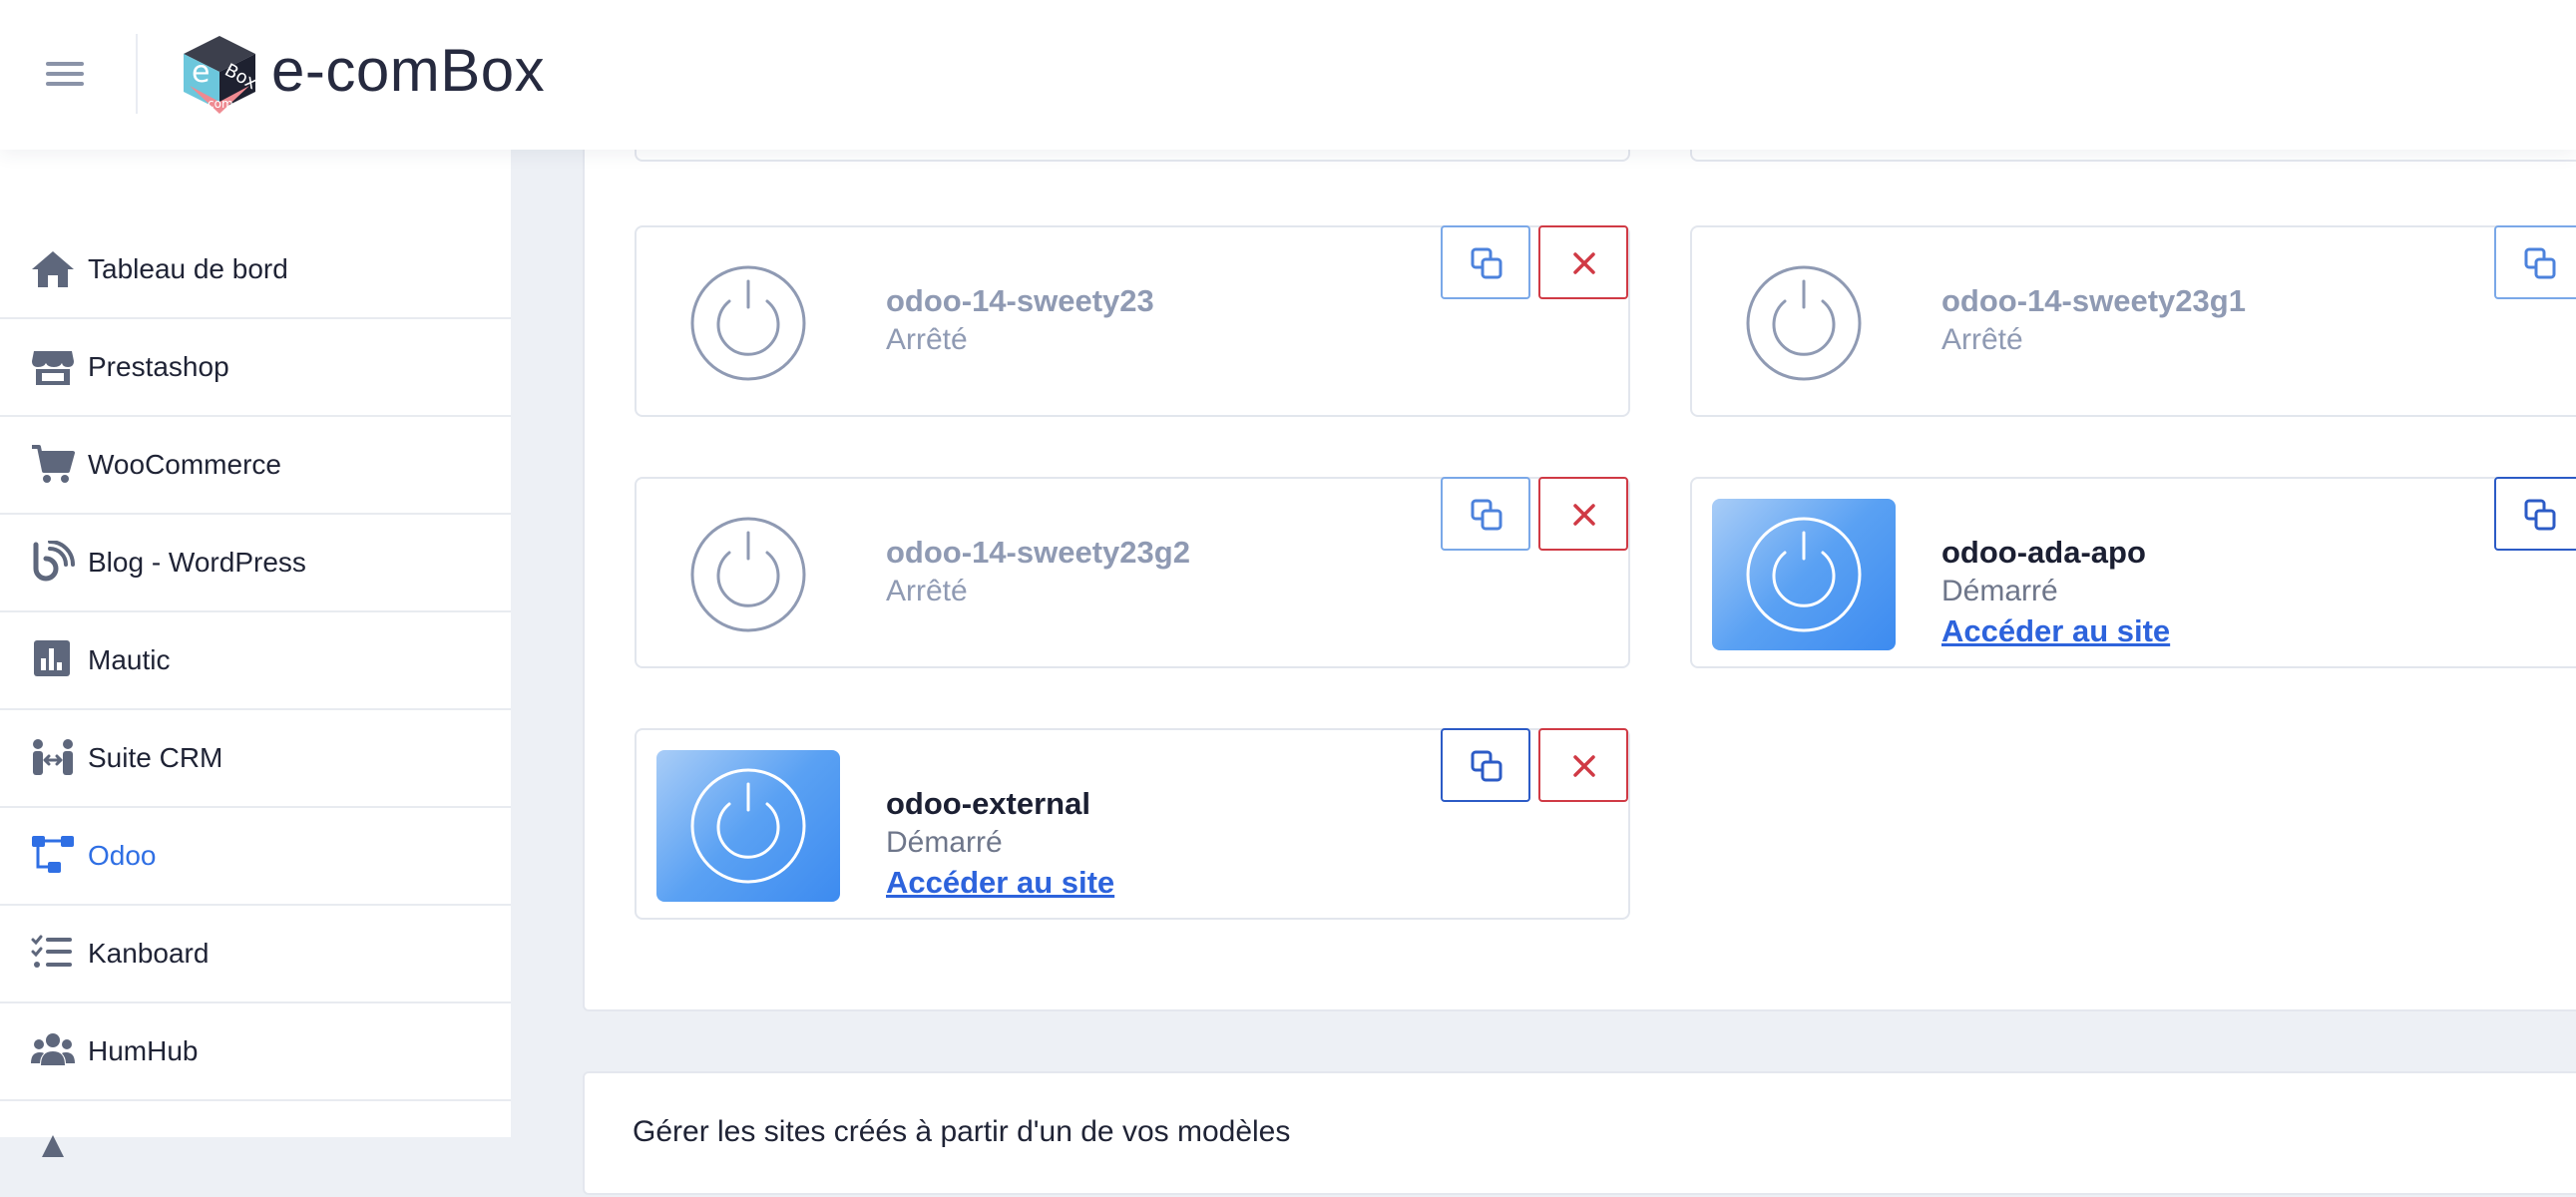 This screenshot has height=1197, width=2576. Describe the element at coordinates (2133, 572) in the screenshot. I see `site-card: odoo-ada-apo Démarré Accéder au site` at that location.